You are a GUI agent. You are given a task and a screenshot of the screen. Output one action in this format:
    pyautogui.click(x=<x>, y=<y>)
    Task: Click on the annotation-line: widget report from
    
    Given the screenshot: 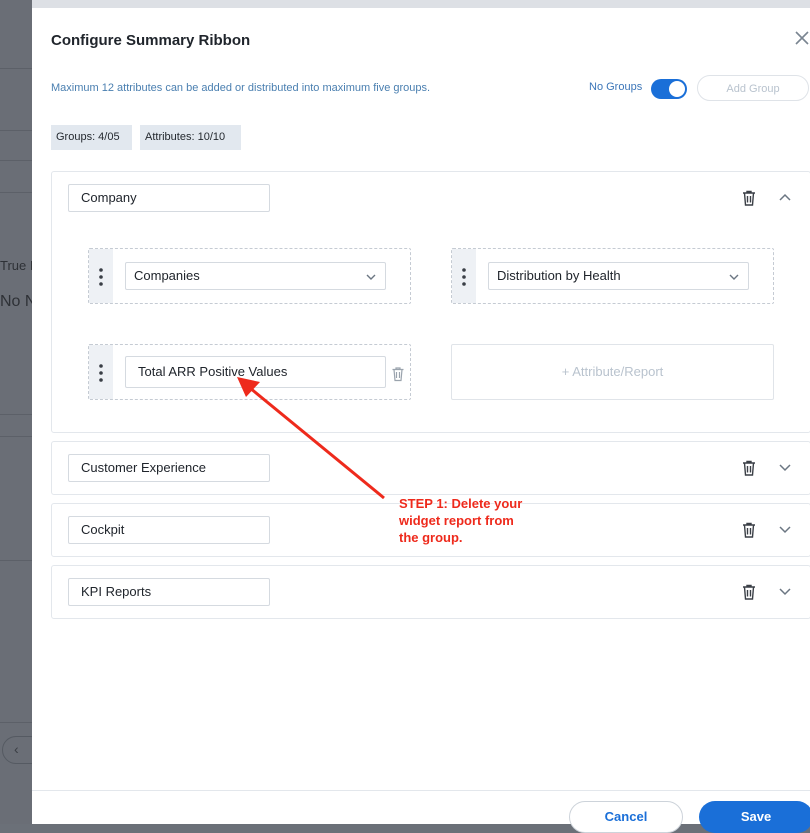 What is the action you would take?
    pyautogui.click(x=456, y=520)
    